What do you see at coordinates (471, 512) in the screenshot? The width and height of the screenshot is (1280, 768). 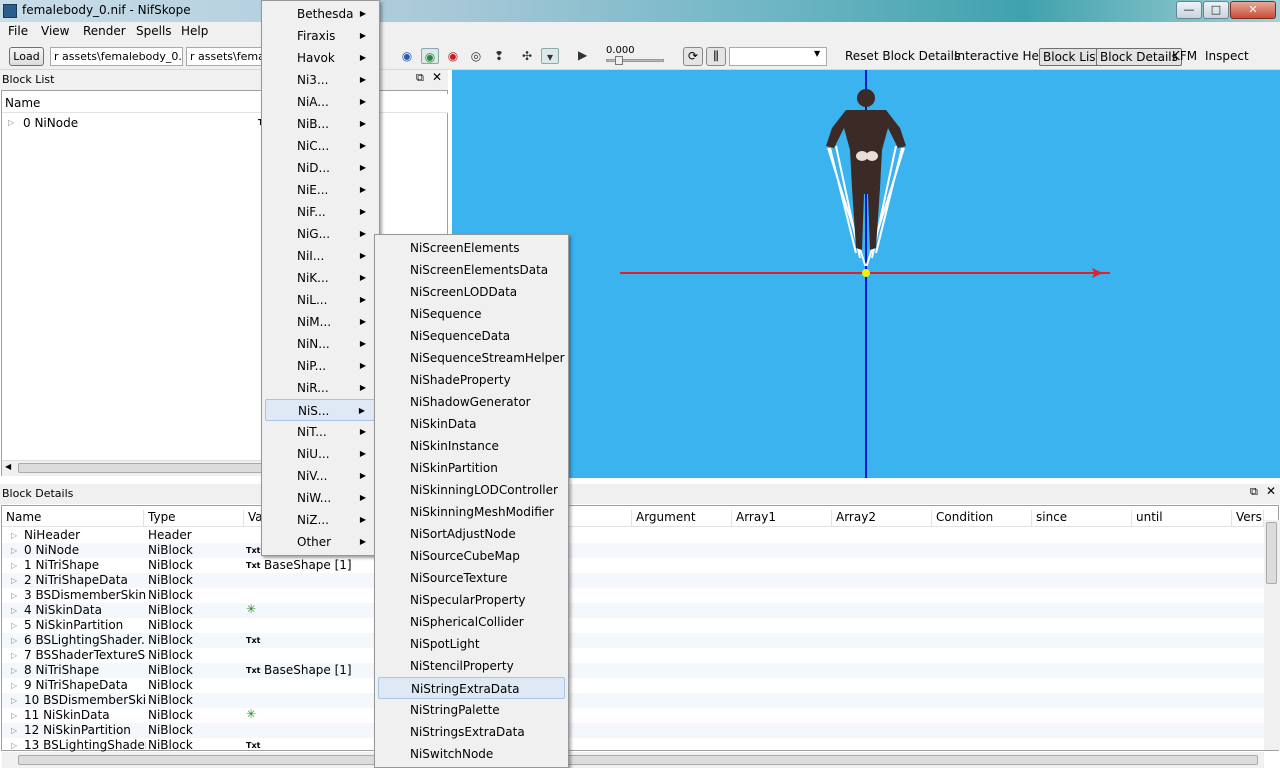 I see `submenu-item: NiSkinningMeshModifier` at bounding box center [471, 512].